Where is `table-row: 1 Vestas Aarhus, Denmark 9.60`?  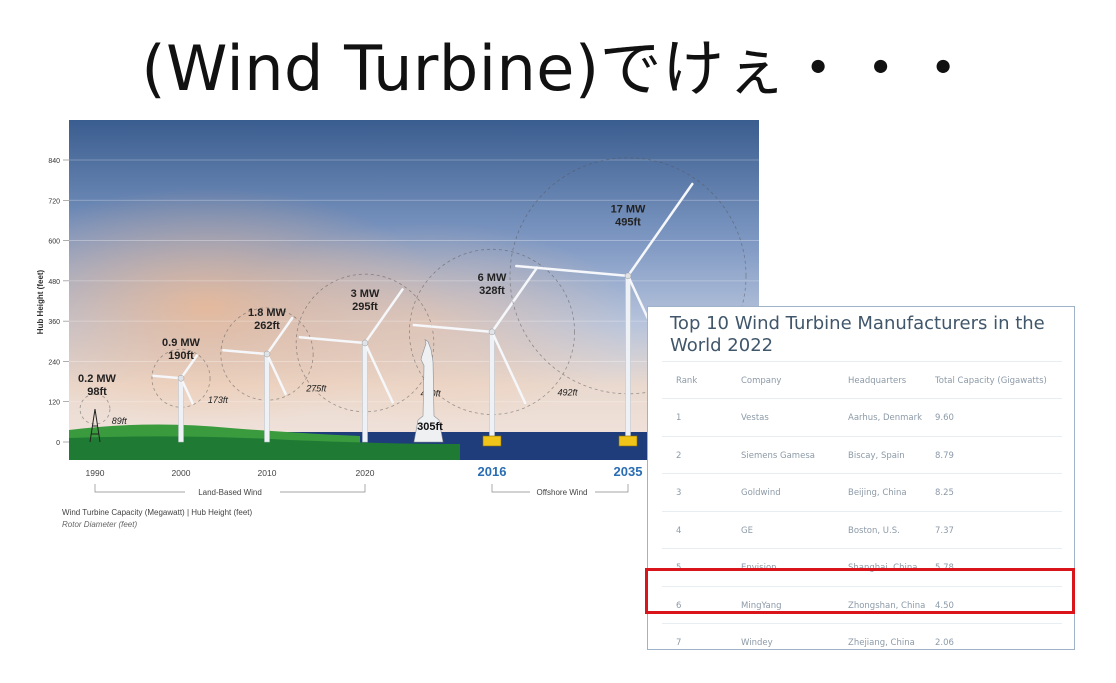 table-row: 1 Vestas Aarhus, Denmark 9.60 is located at coordinates (862, 417).